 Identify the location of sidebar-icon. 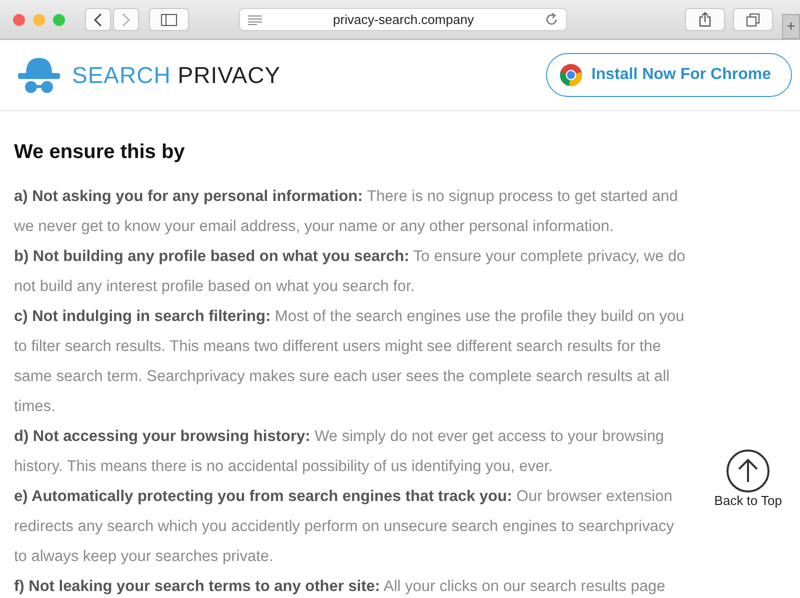
(169, 20).